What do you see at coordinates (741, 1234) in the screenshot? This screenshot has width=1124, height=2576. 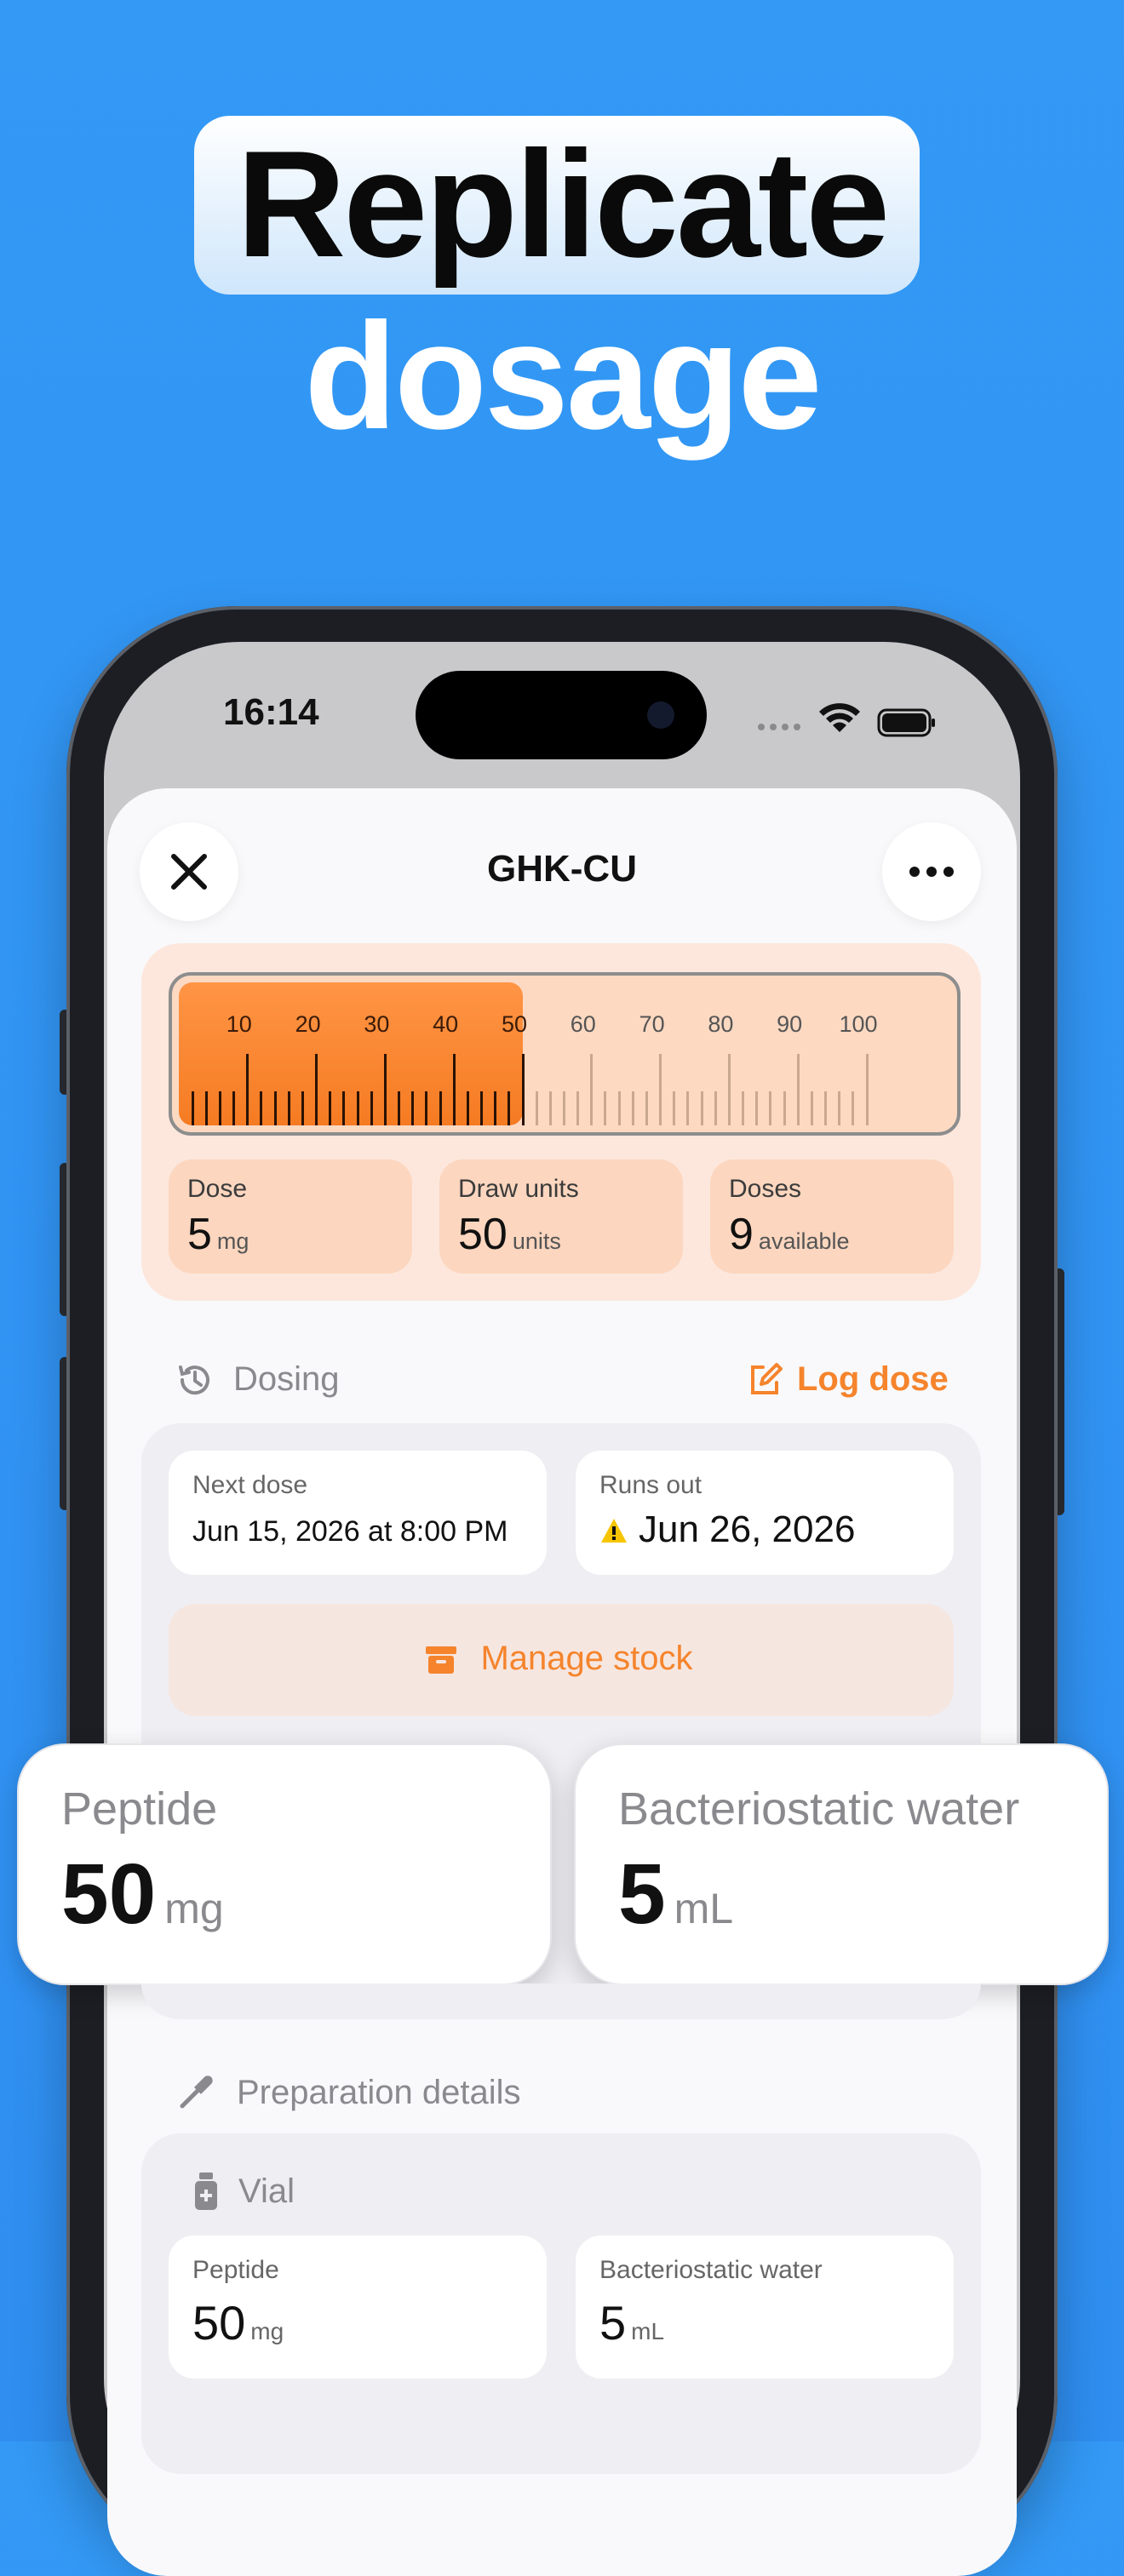 I see `stat-number: 9` at bounding box center [741, 1234].